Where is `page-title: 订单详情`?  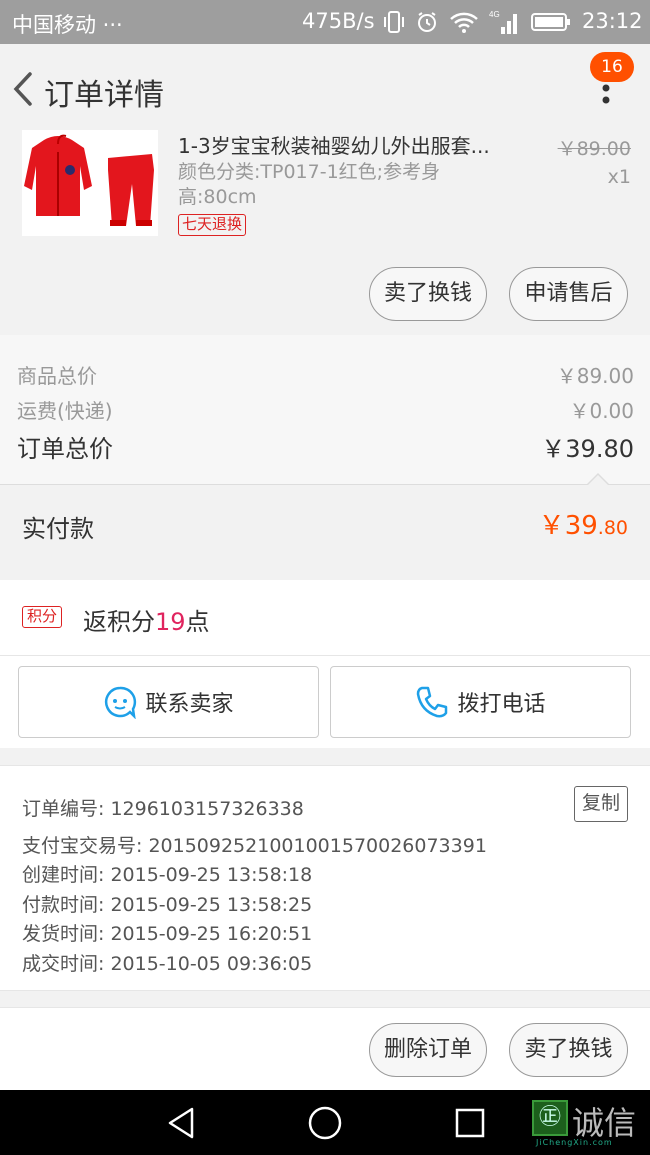
page-title: 订单详情 is located at coordinates (104, 95).